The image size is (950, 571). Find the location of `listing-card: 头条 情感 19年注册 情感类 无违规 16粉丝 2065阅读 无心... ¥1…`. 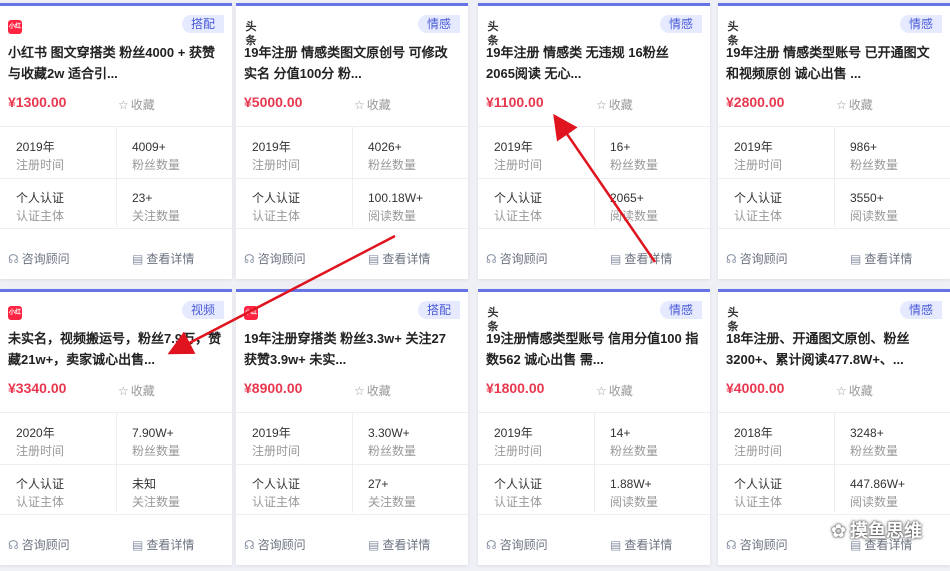

listing-card: 头条 情感 19年注册 情感类 无违规 16粉丝 2065阅读 无心... ¥1… is located at coordinates (594, 141).